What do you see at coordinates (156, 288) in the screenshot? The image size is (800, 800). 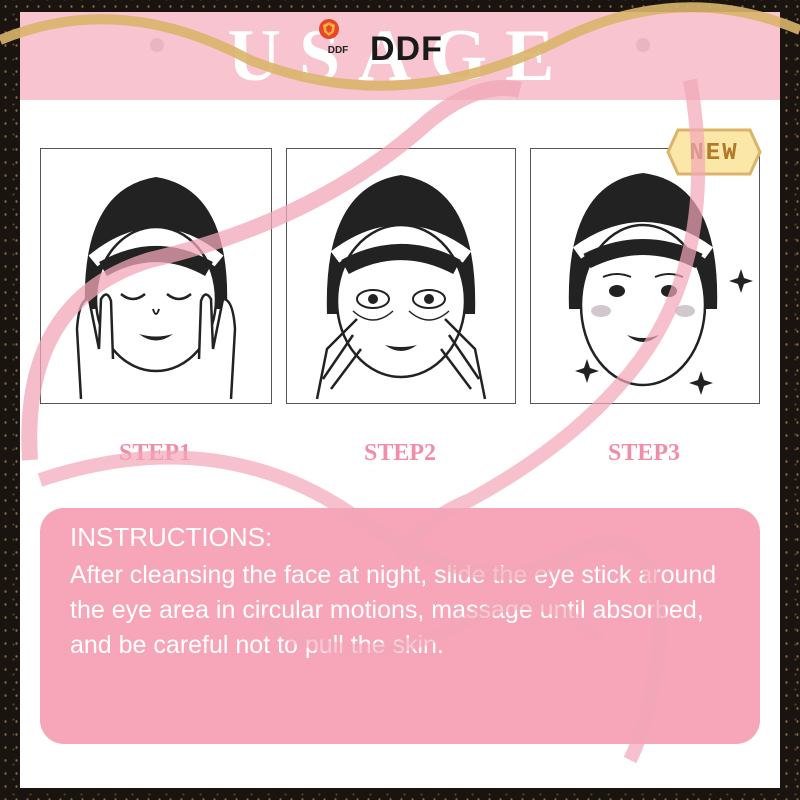 I see `face-eyes-closed-icon` at bounding box center [156, 288].